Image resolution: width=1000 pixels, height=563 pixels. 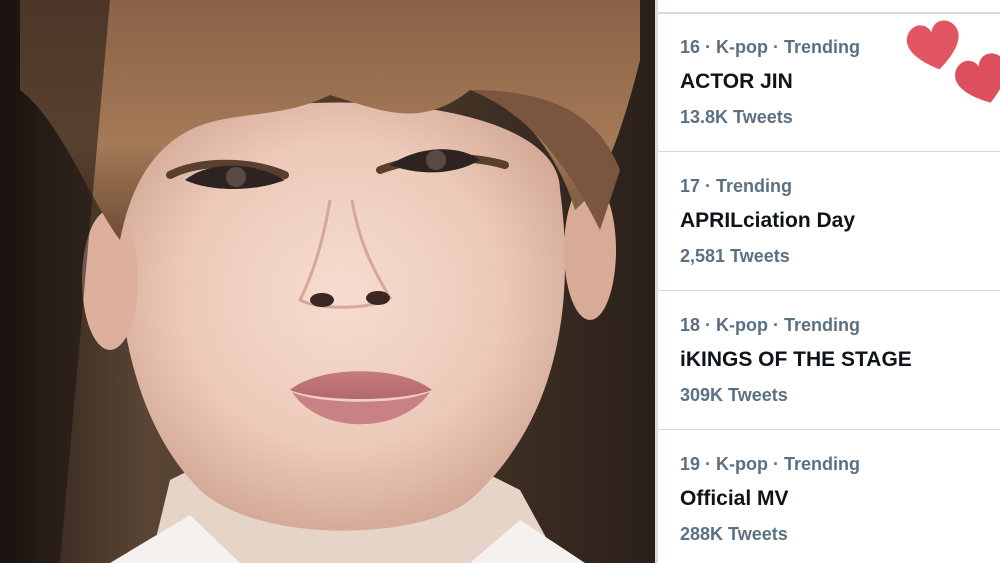 I want to click on trend-tweet-count: 13.8K Tweets, so click(x=736, y=117).